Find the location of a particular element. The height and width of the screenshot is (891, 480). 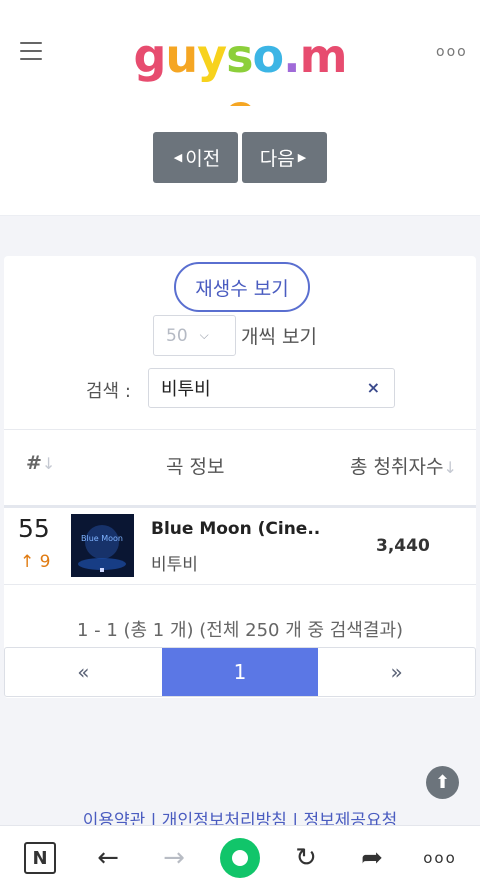

album-text: Blue Moon is located at coordinates (102, 538).